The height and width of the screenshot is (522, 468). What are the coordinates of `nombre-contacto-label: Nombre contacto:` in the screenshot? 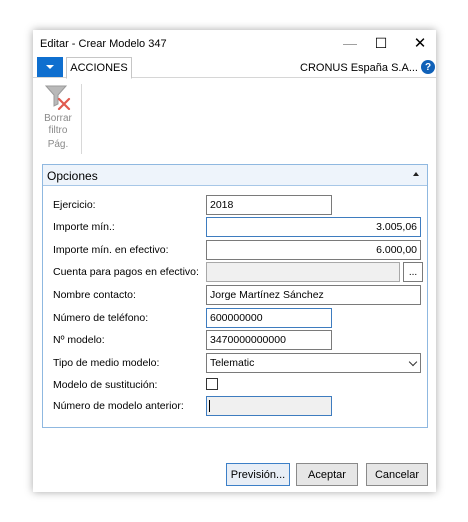 It's located at (94, 295).